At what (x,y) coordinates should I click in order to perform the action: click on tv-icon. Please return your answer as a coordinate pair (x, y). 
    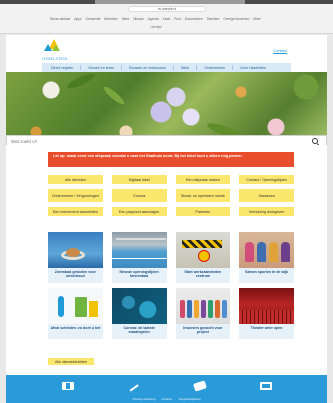
    Looking at the image, I should click on (266, 386).